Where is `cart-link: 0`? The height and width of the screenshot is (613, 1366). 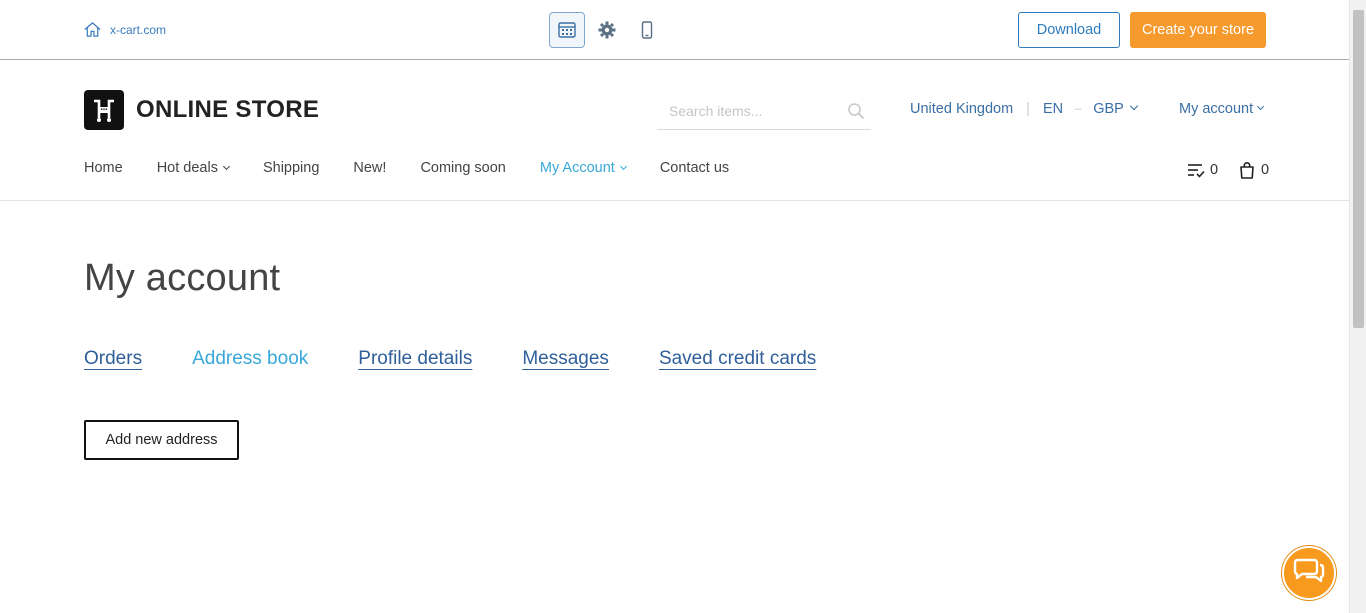 cart-link: 0 is located at coordinates (1253, 170).